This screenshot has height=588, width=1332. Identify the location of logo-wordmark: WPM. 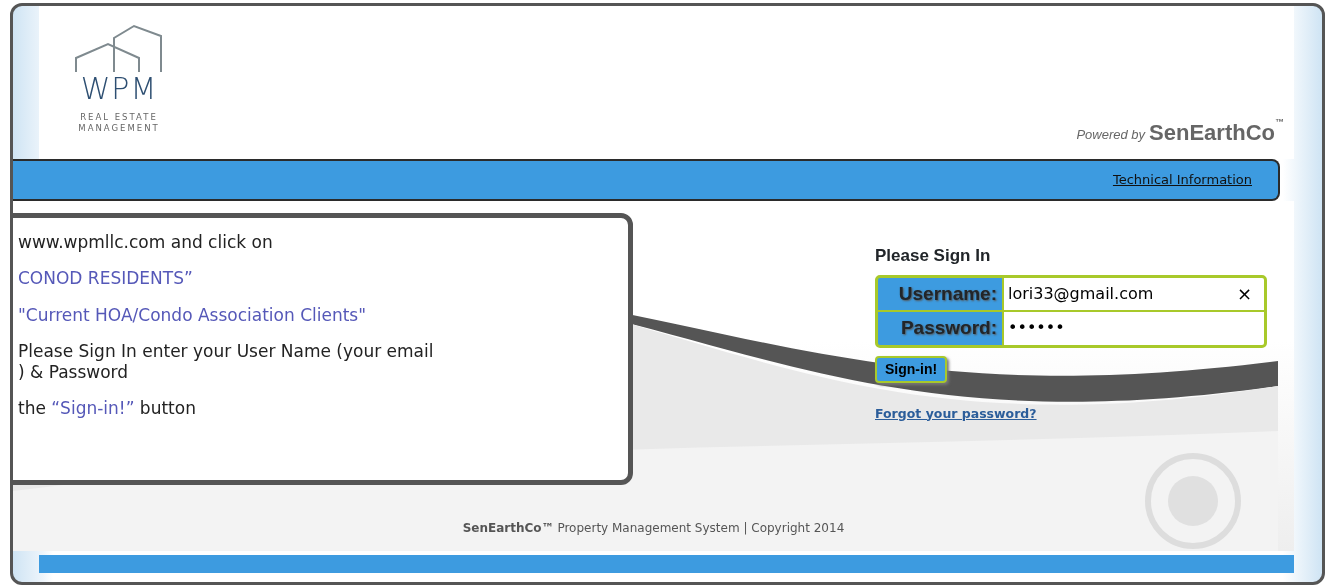
(119, 89).